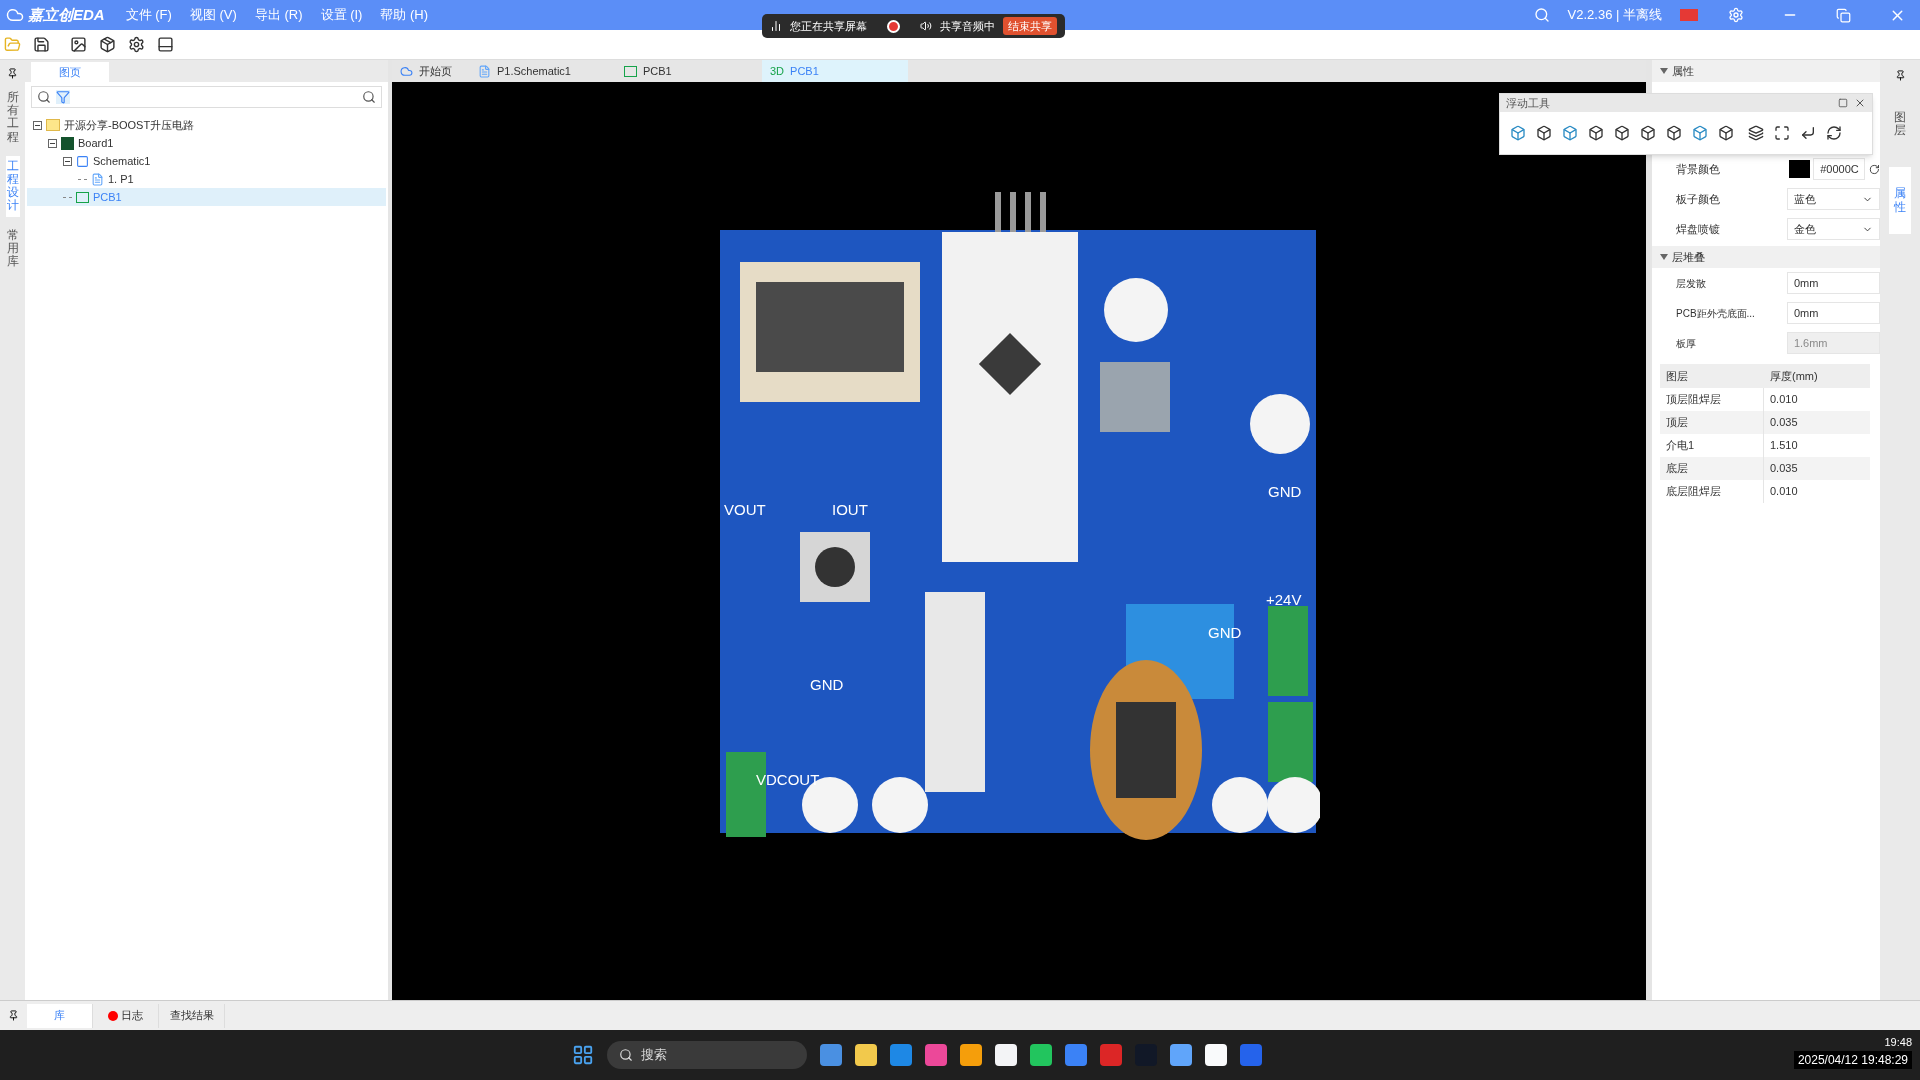 This screenshot has height=1080, width=1920. What do you see at coordinates (12, 248) in the screenshot?
I see `side-tab: 常用库` at bounding box center [12, 248].